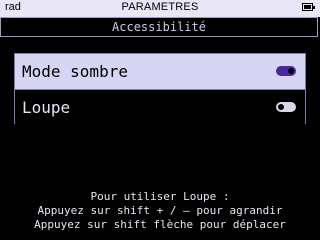  I want to click on setting-row-dark-mode: Mode sombre, so click(160, 71).